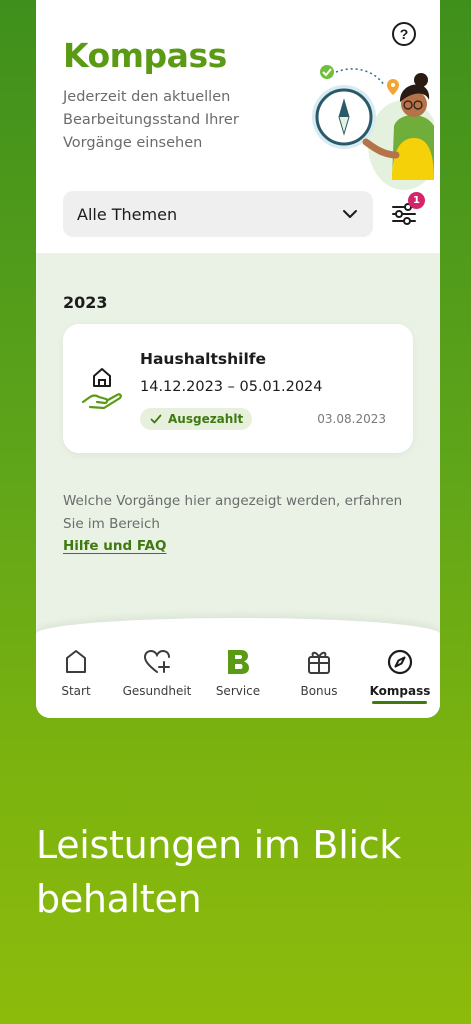 This screenshot has width=471, height=1024. I want to click on filter-badge: 1, so click(416, 200).